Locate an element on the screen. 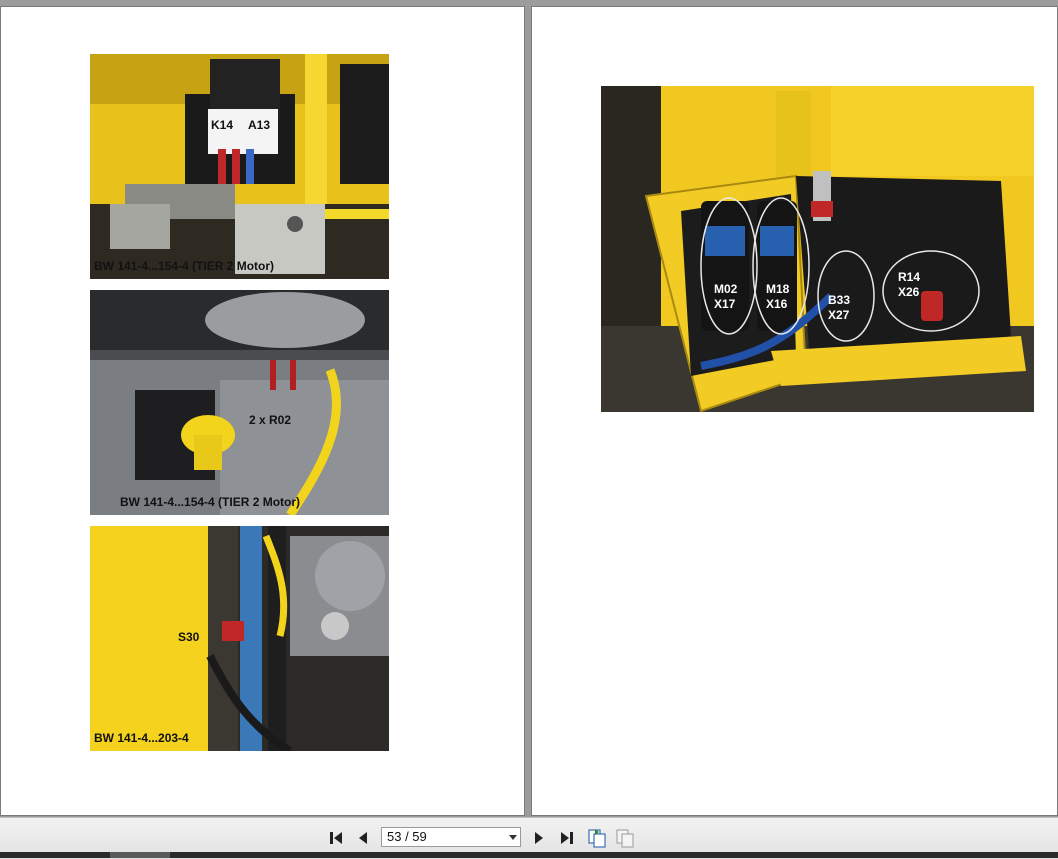 The height and width of the screenshot is (859, 1058). previous-page-icon is located at coordinates (363, 838).